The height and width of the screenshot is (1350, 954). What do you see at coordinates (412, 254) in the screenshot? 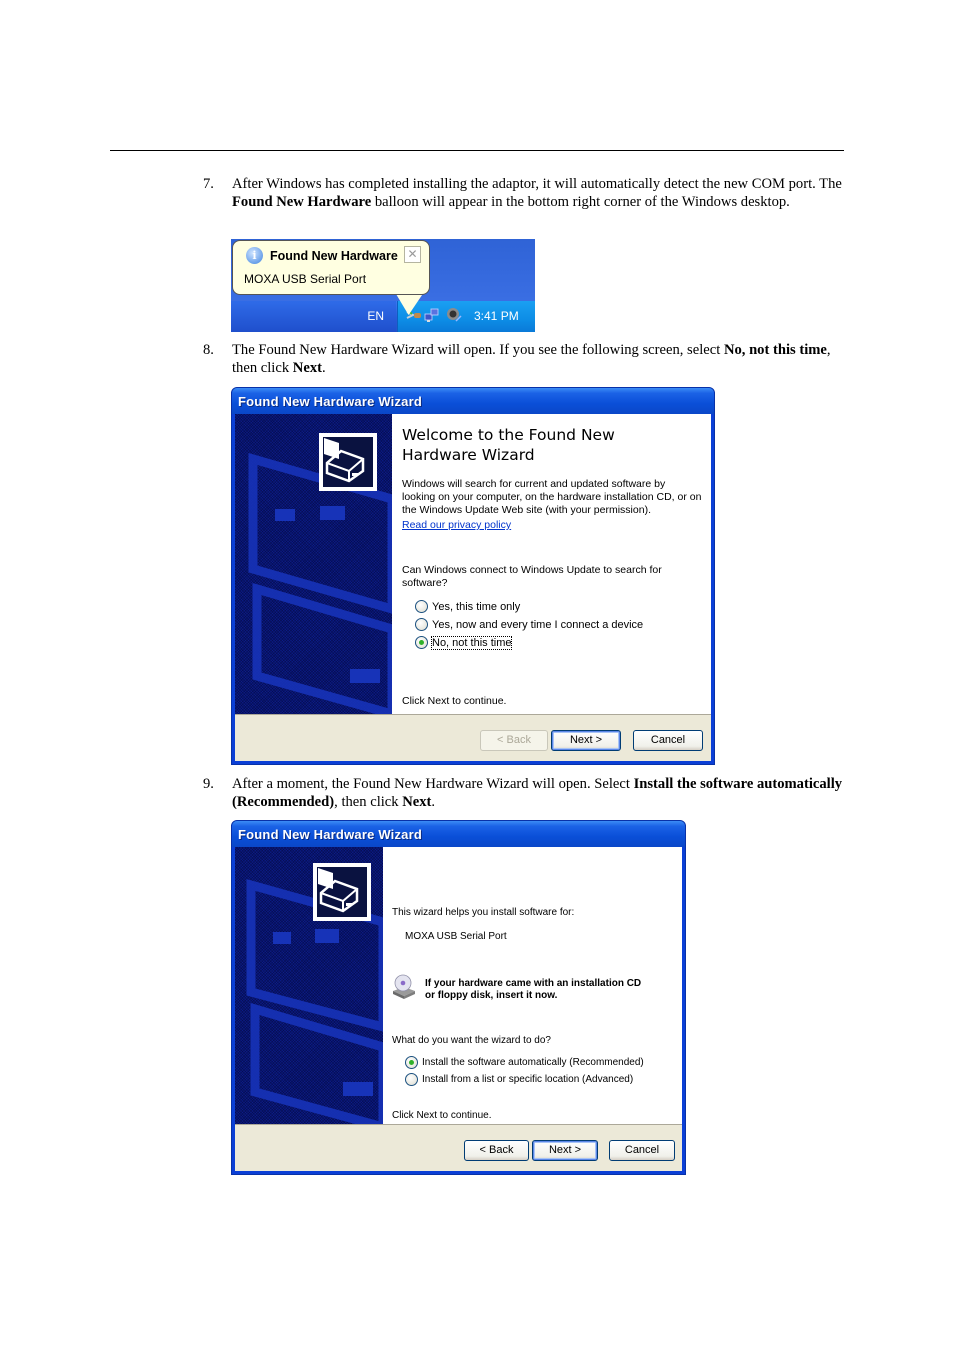
I see `close-icon: ✕` at bounding box center [412, 254].